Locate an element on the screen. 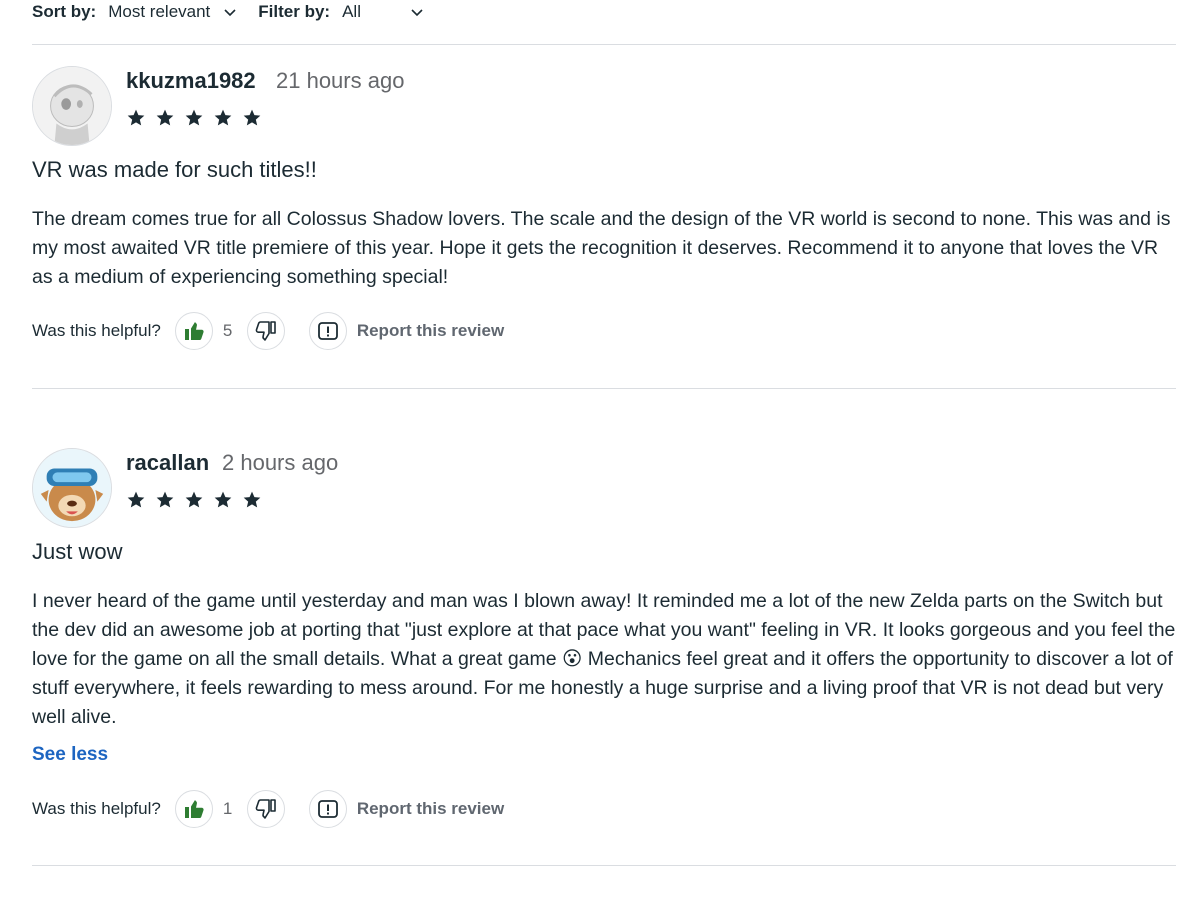 The image size is (1199, 898). helpful-bar: Was this helpful? 1 Report this review is located at coordinates (332, 809).